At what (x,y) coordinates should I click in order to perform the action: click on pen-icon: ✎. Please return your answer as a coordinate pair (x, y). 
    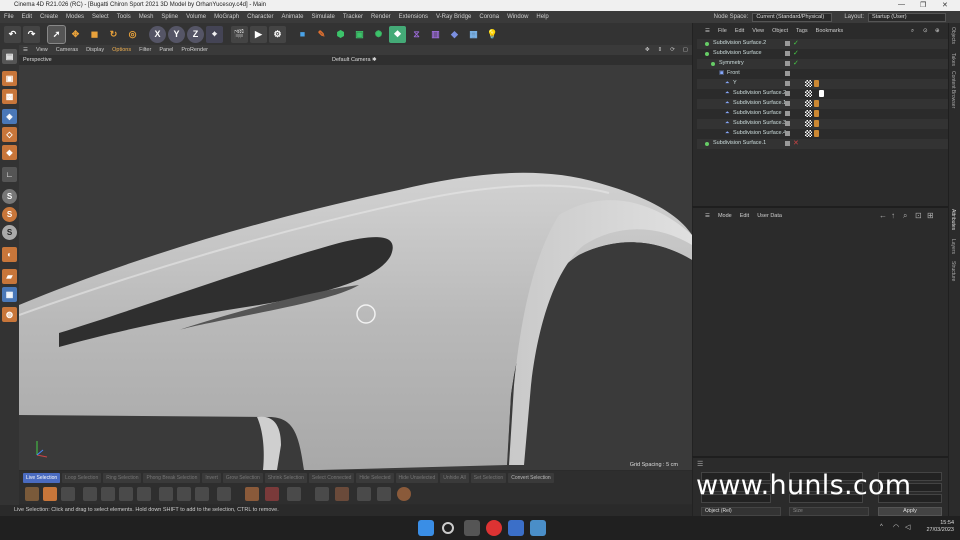
    Looking at the image, I should click on (321, 34).